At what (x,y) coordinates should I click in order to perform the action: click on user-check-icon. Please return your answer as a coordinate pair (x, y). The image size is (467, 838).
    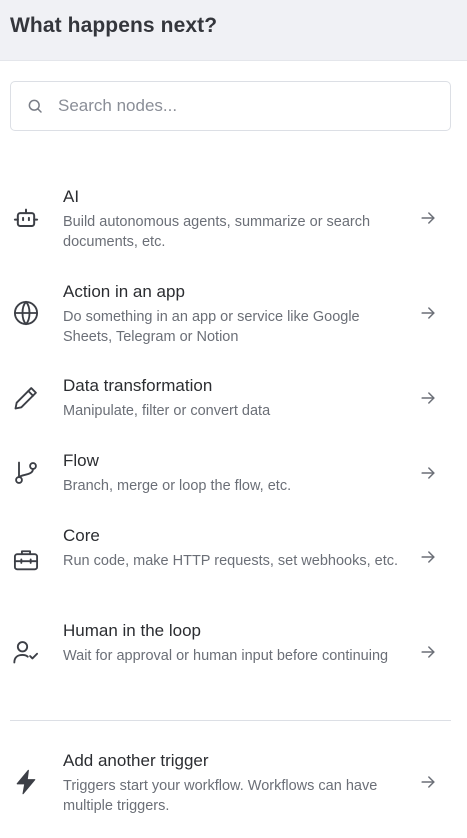
    Looking at the image, I should click on (26, 652).